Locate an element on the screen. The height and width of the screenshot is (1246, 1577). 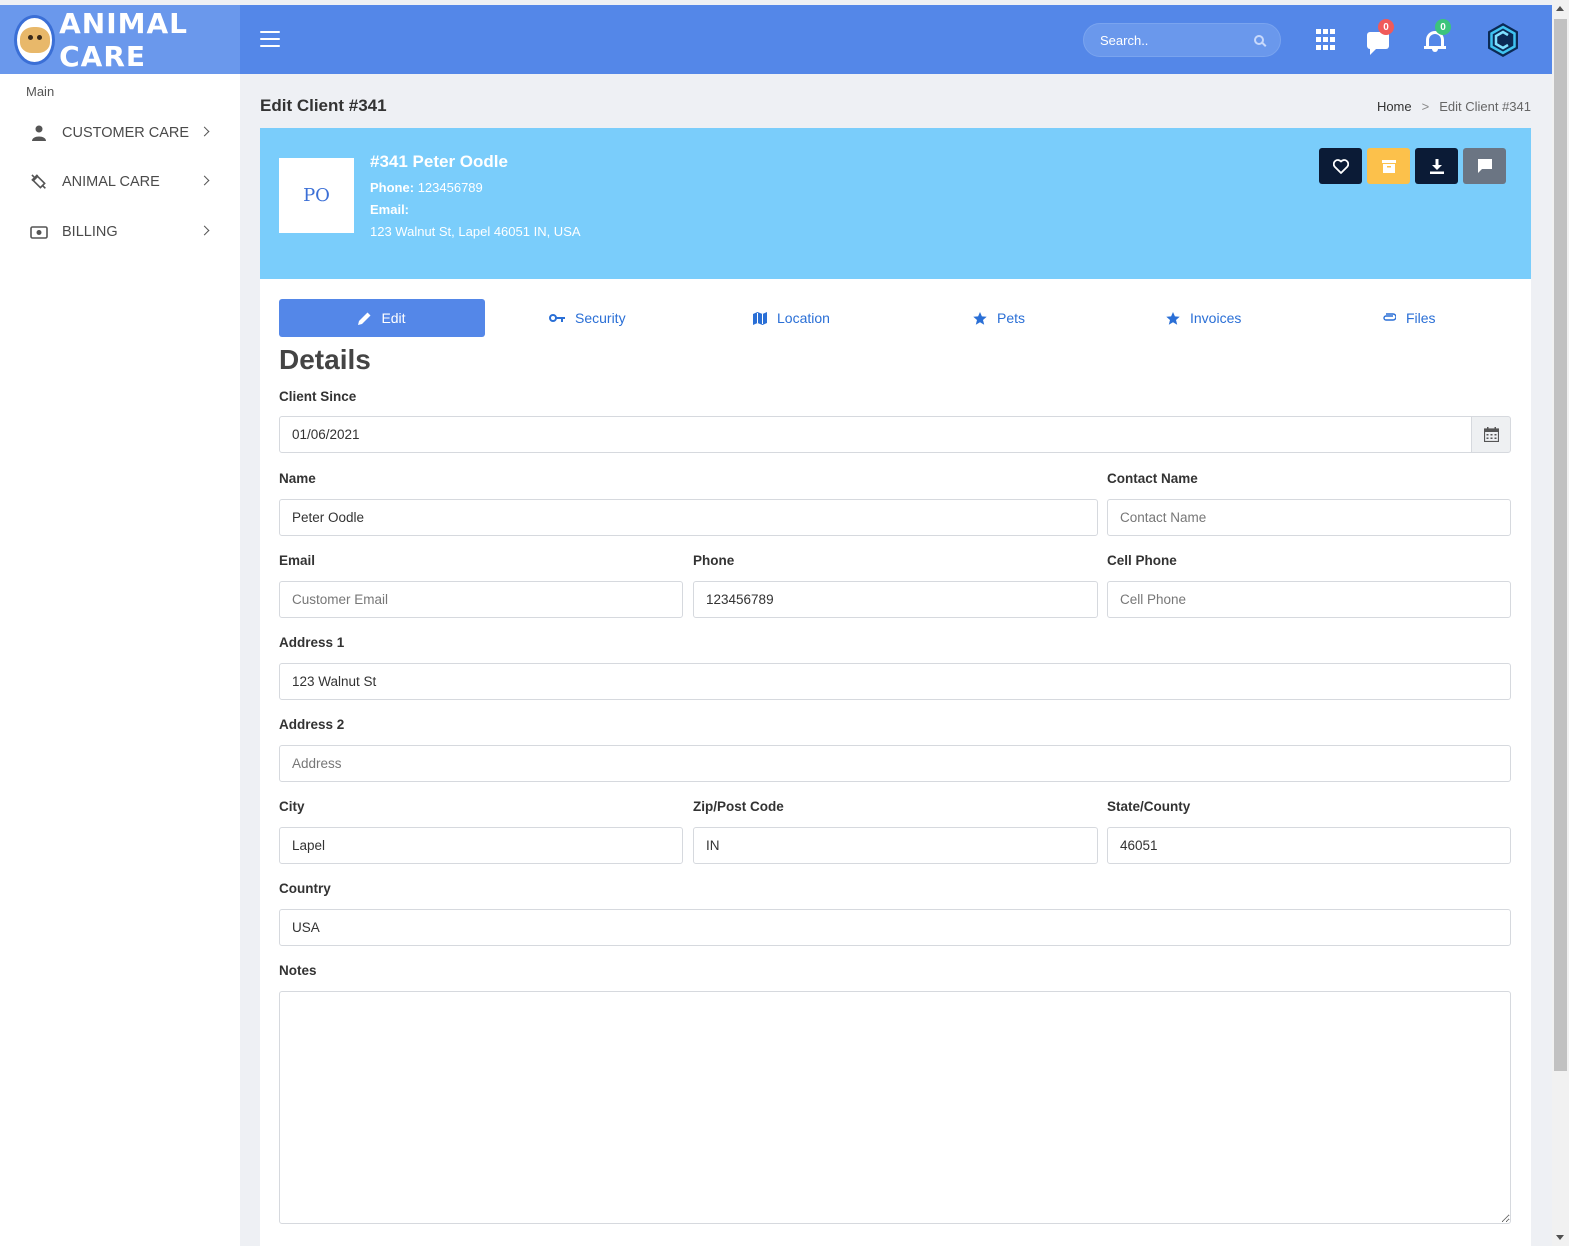
syringe-icon is located at coordinates (39, 182).